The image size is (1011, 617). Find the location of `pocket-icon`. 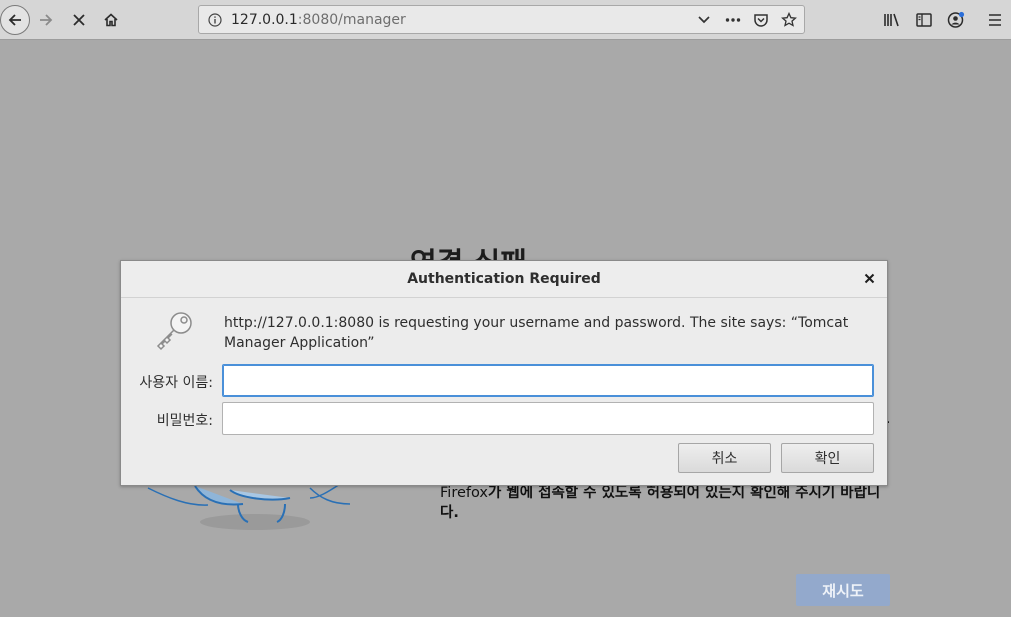

pocket-icon is located at coordinates (761, 20).